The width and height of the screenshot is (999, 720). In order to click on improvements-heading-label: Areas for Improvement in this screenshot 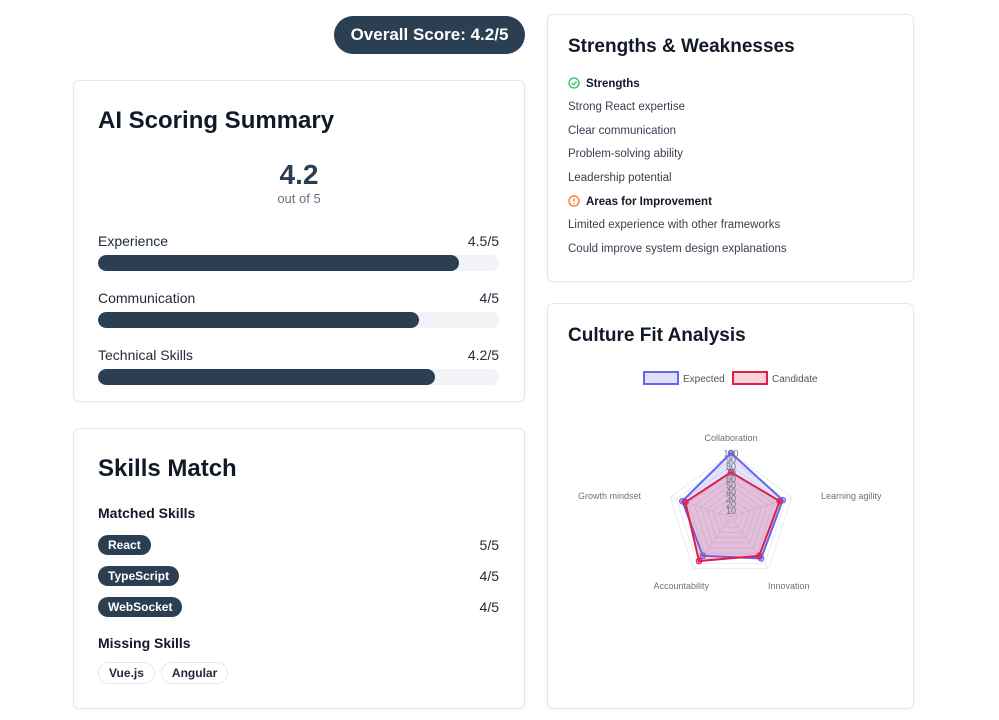, I will do `click(649, 202)`.